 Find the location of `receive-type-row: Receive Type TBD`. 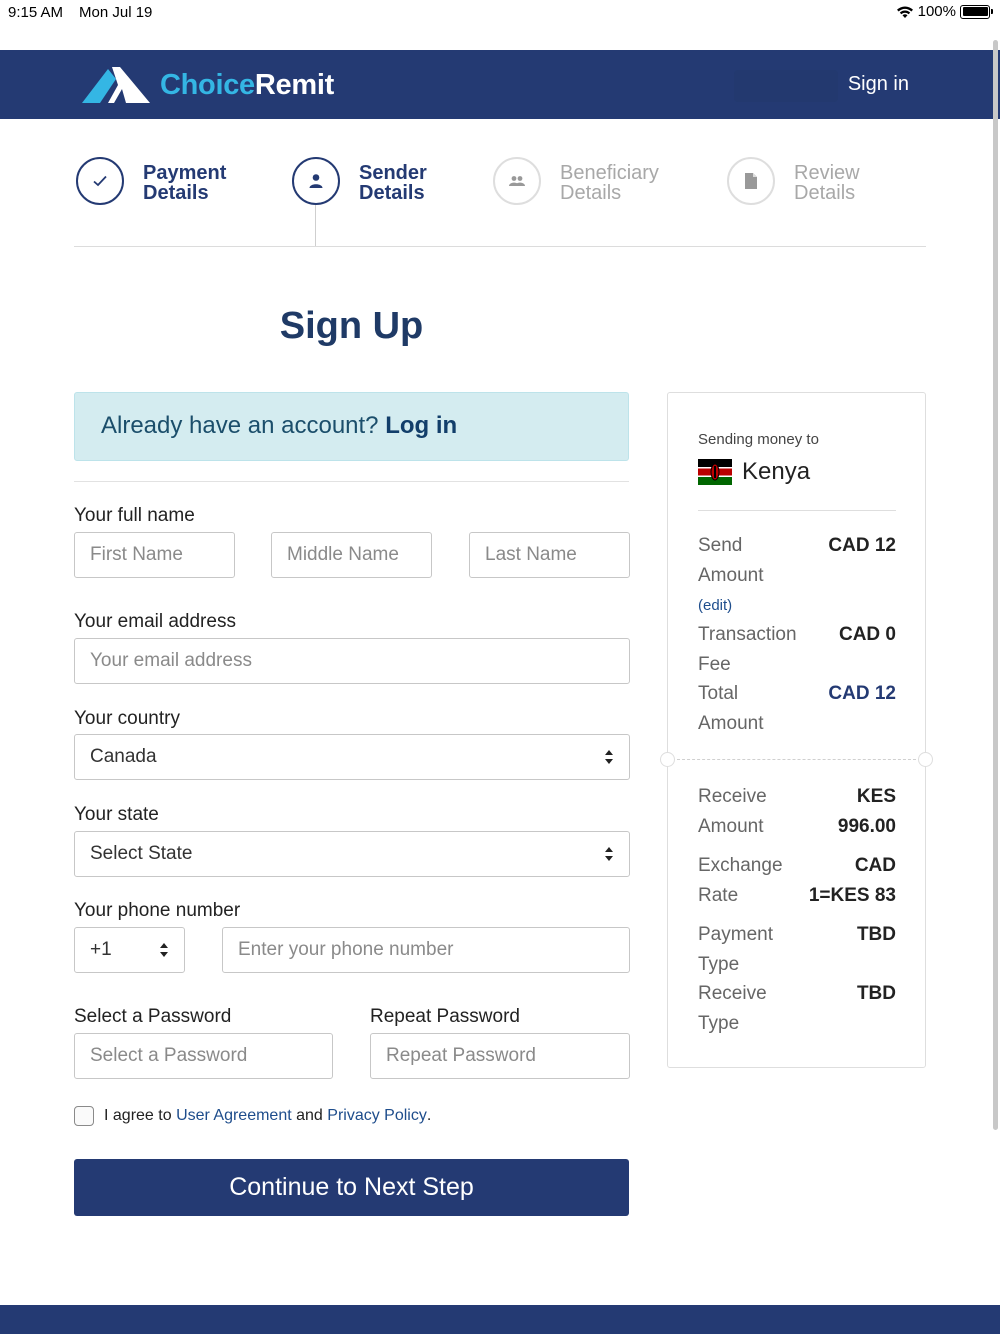

receive-type-row: Receive Type TBD is located at coordinates (797, 1009).